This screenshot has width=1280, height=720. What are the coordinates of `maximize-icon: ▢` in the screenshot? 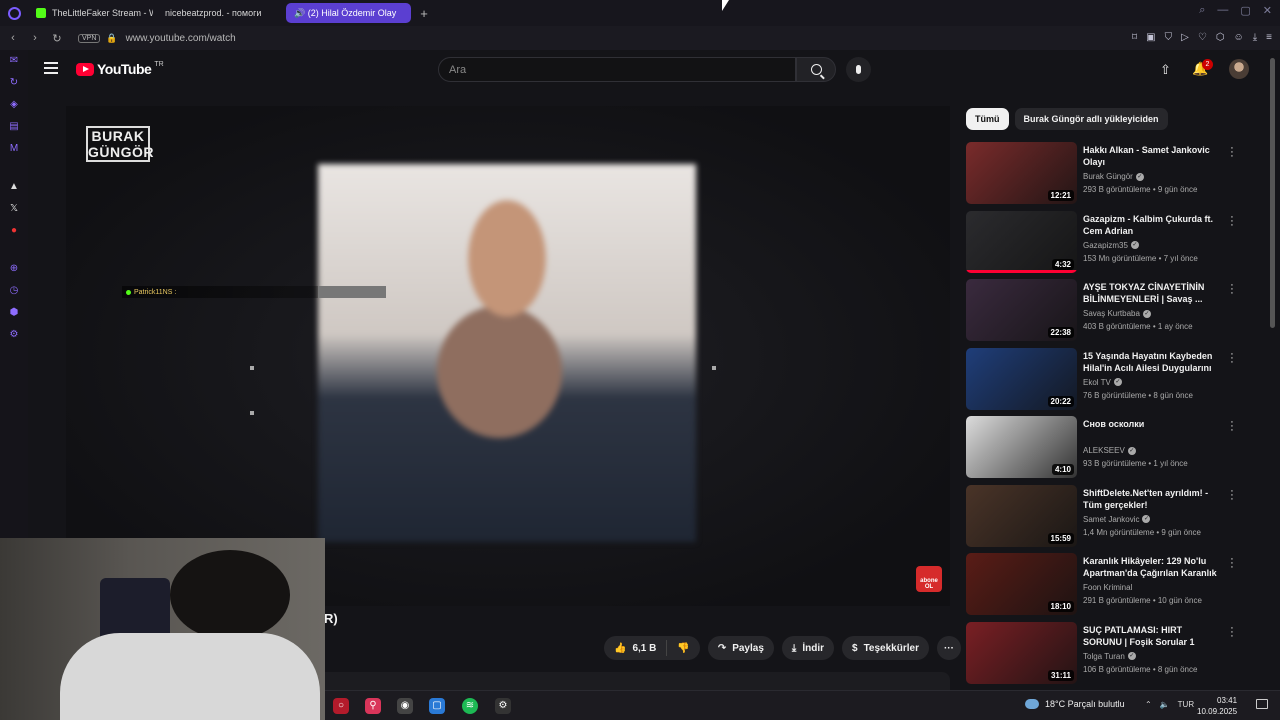 It's located at (1245, 10).